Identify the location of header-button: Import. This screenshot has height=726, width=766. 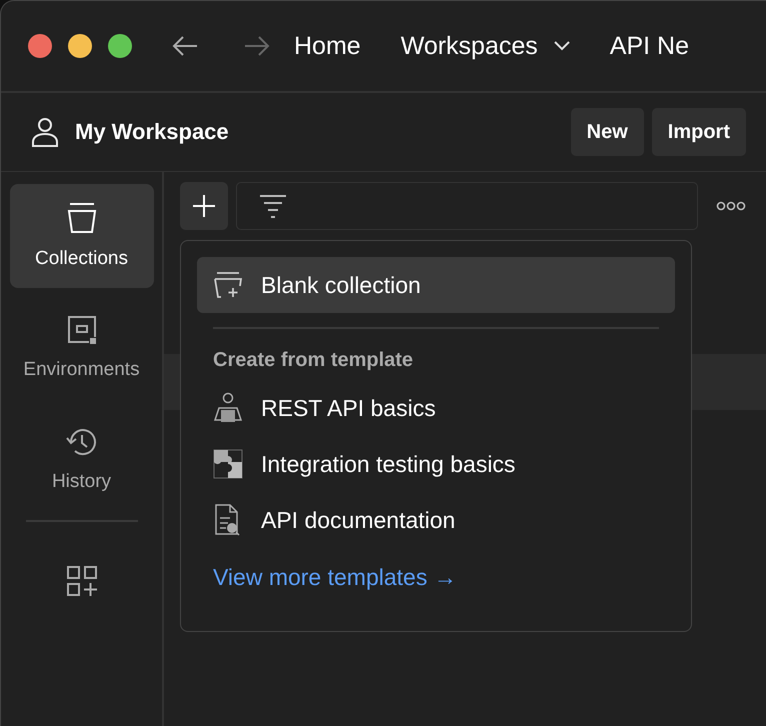
(699, 132).